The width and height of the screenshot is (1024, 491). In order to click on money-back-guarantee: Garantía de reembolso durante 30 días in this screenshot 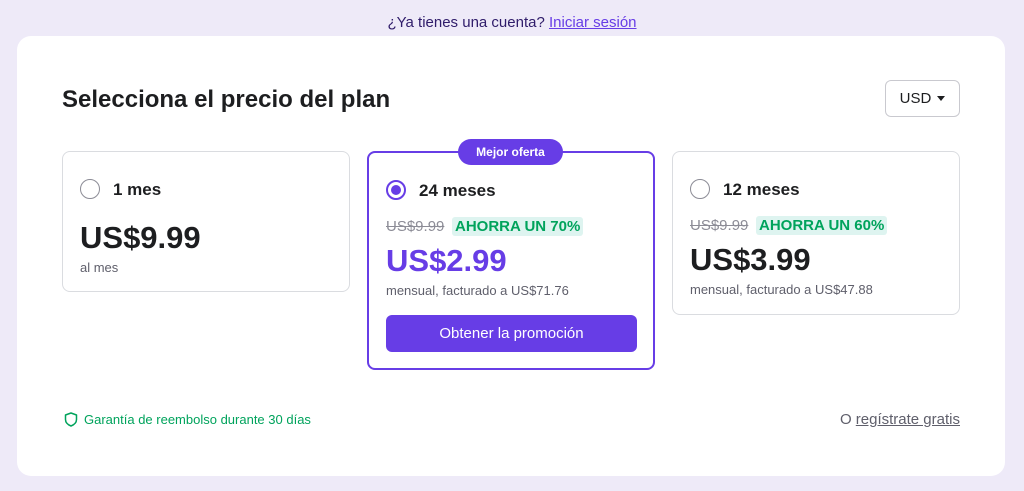, I will do `click(187, 419)`.